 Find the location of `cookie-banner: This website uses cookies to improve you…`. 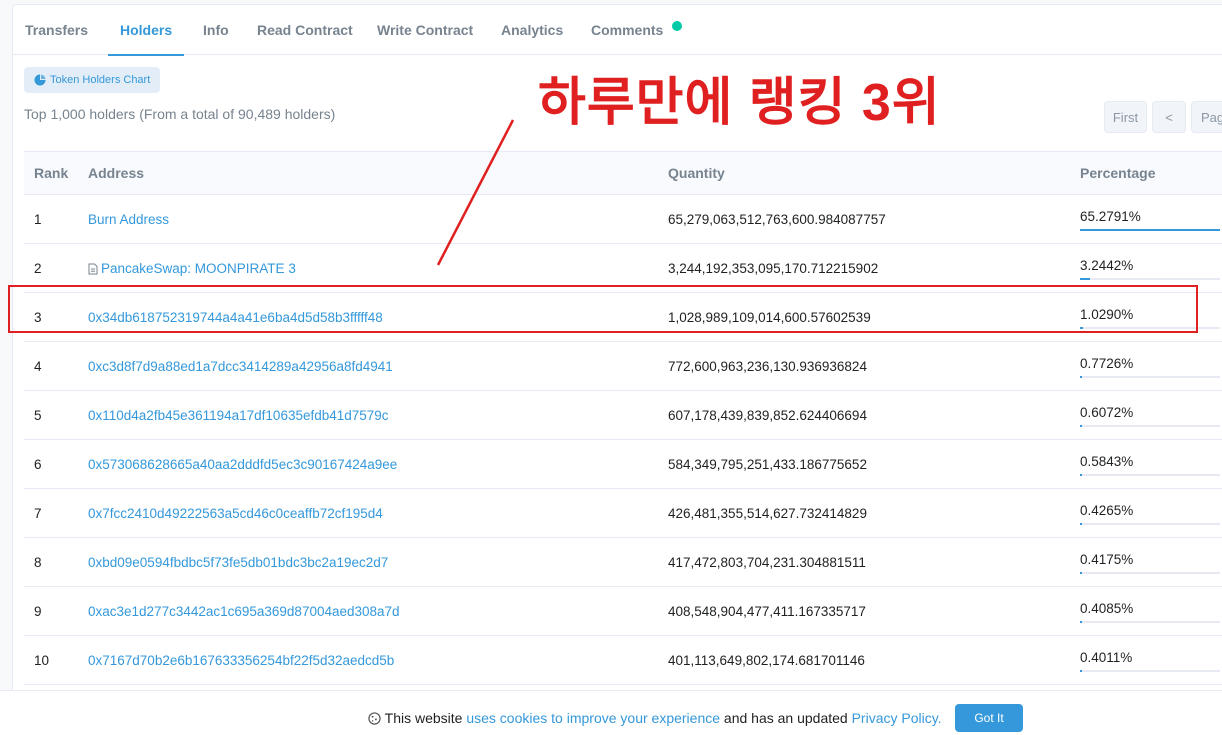

cookie-banner: This website uses cookies to improve you… is located at coordinates (611, 712).